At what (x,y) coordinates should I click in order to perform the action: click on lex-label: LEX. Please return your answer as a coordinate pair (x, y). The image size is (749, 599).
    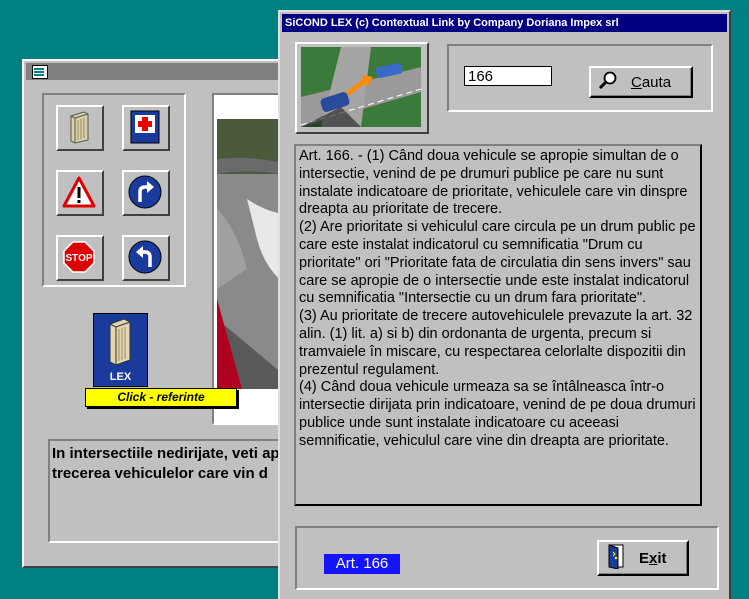
    Looking at the image, I should click on (120, 377).